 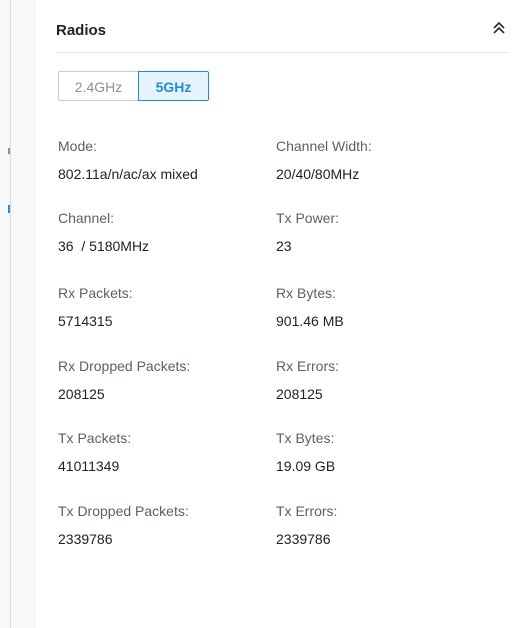 I want to click on stat-tx-bytes: Tx Bytes: 19.09 GB, so click(x=305, y=452).